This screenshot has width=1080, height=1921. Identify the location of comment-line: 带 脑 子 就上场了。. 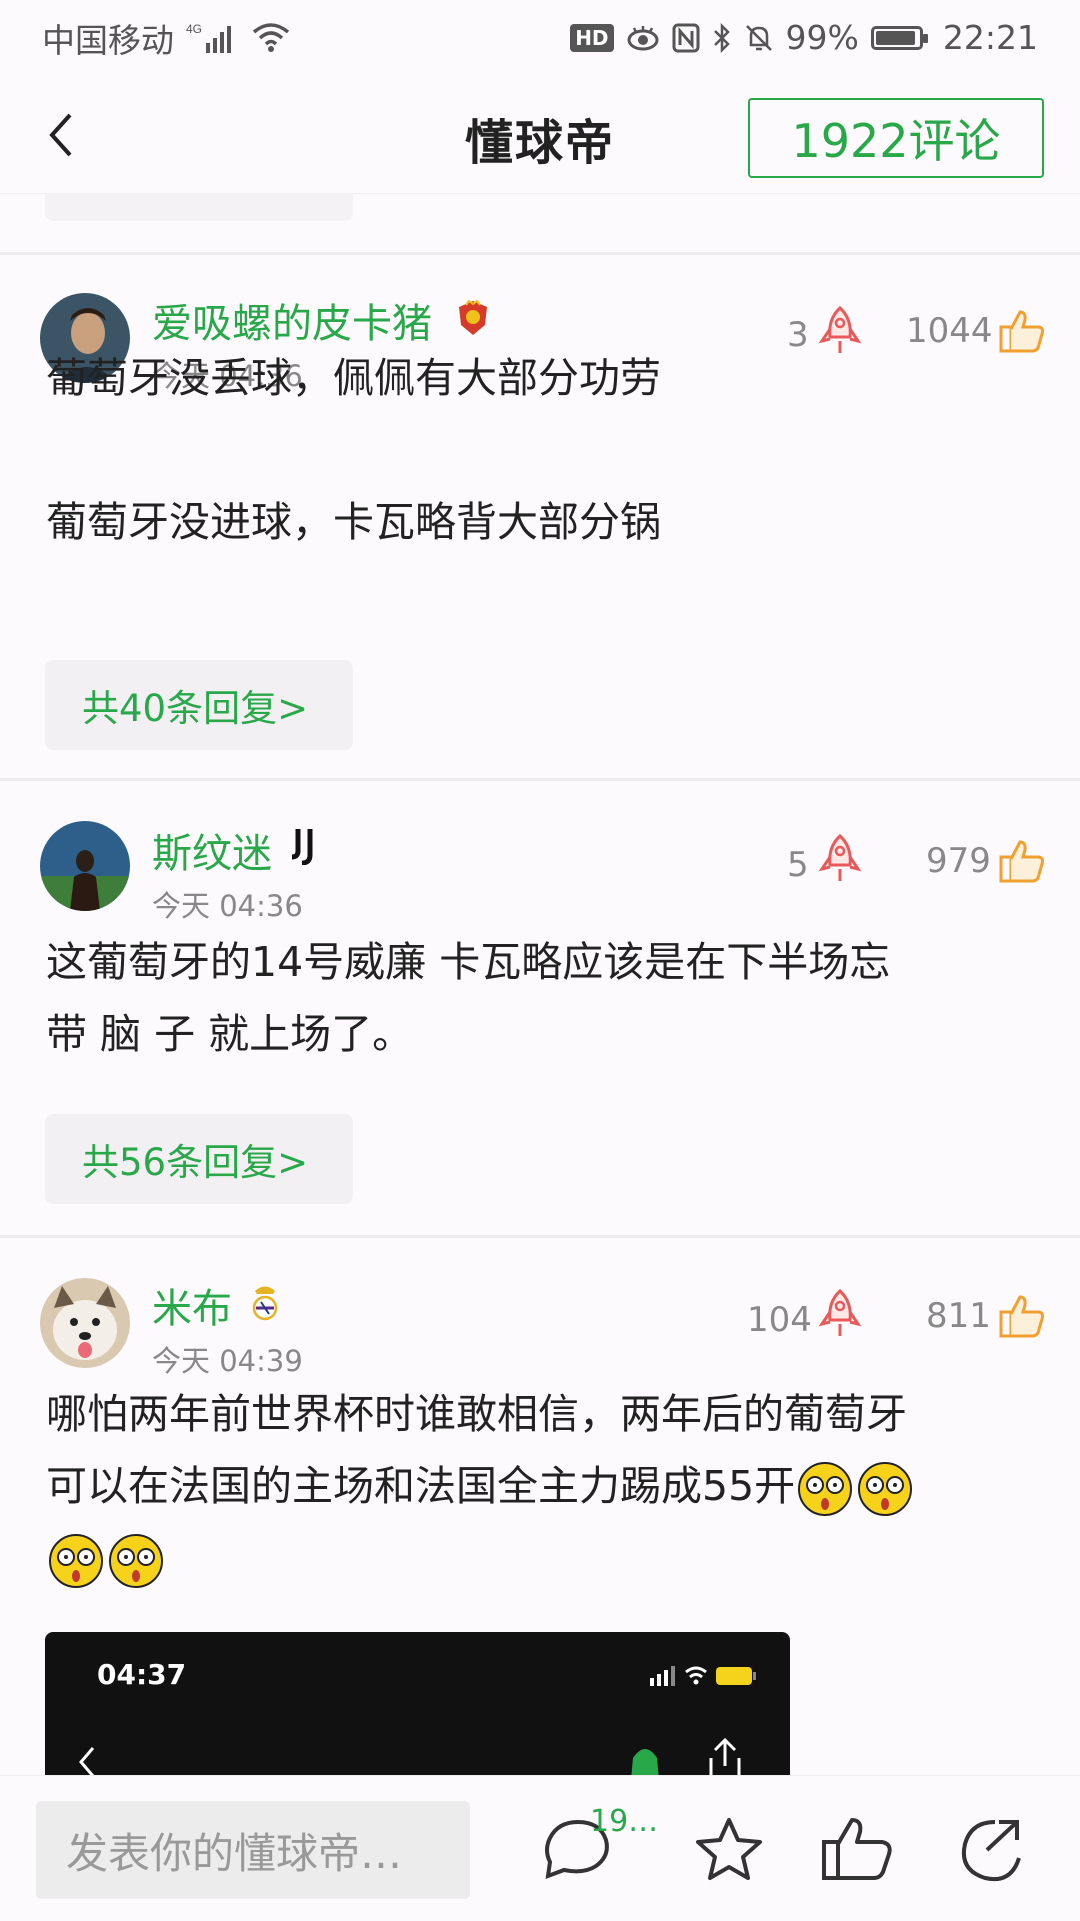
(230, 1034).